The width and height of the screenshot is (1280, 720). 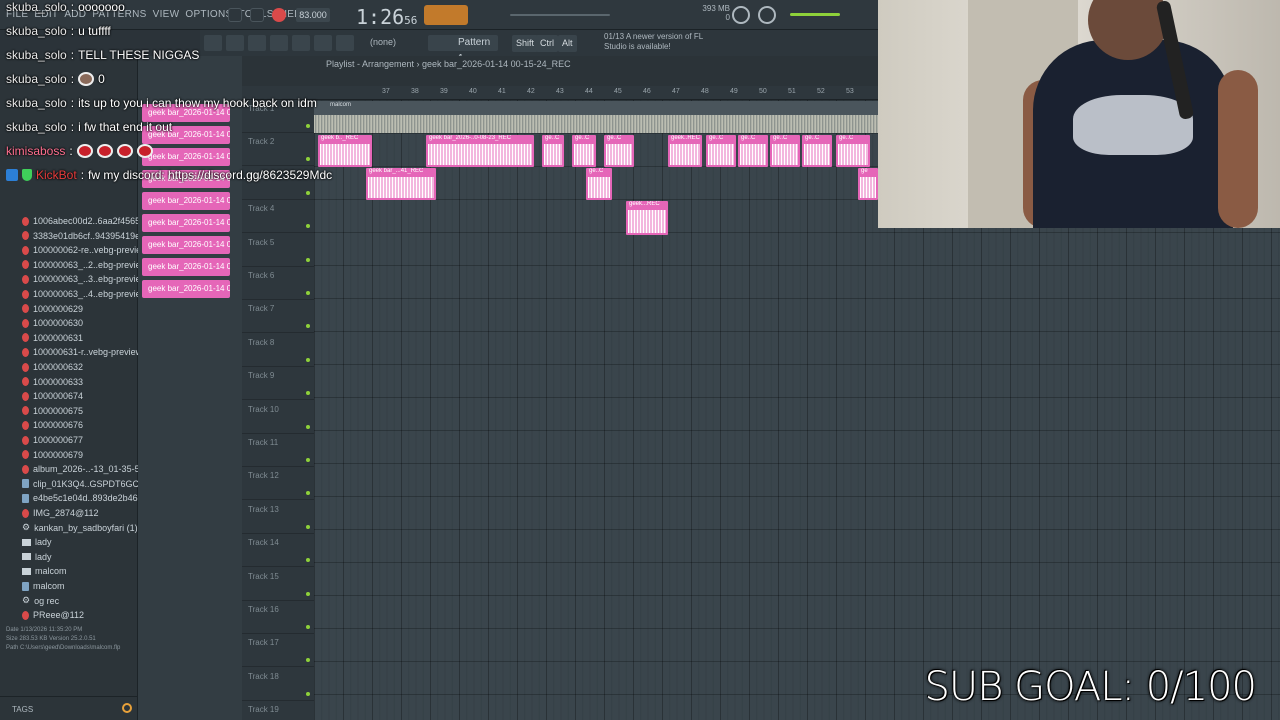 I want to click on browser-file: 1000000629, so click(x=52, y=309).